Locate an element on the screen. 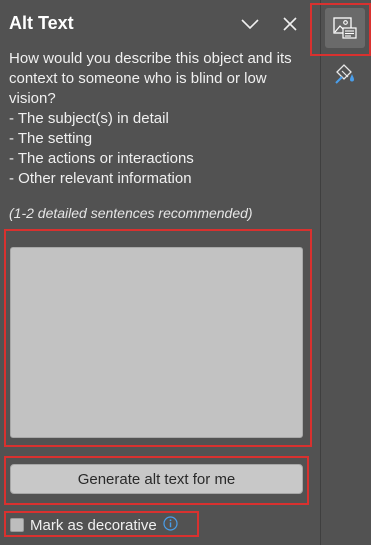  close-pane-button is located at coordinates (290, 24).